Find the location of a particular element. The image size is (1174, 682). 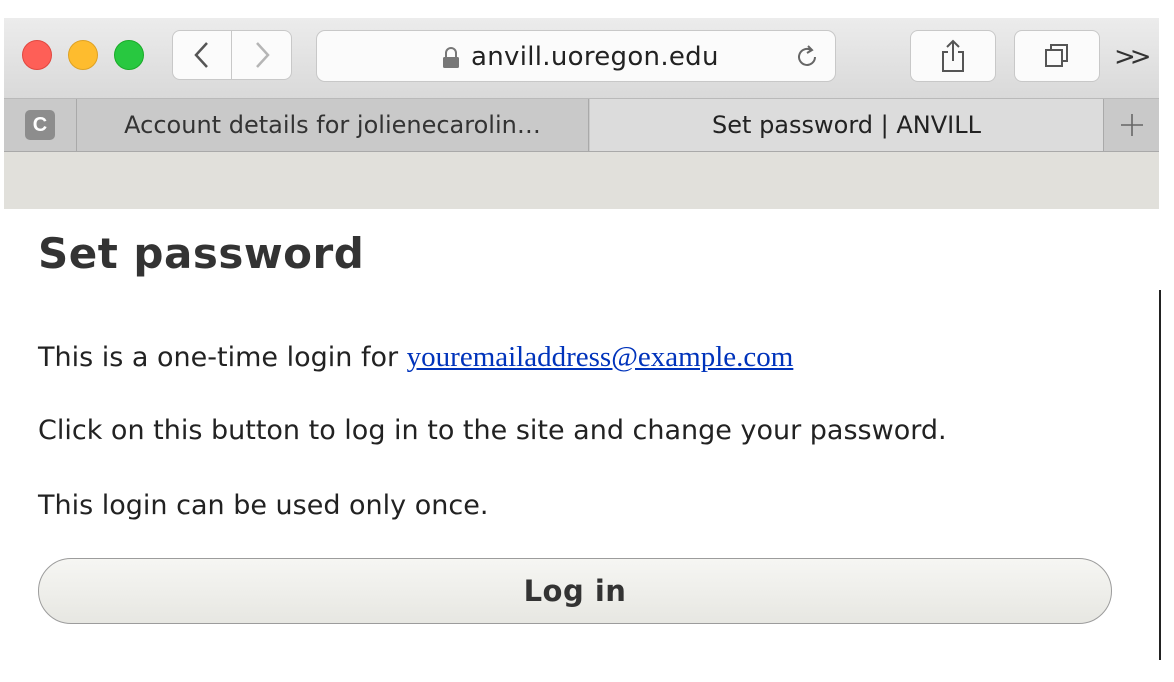

more-chevron-icon: >> is located at coordinates (1132, 57).